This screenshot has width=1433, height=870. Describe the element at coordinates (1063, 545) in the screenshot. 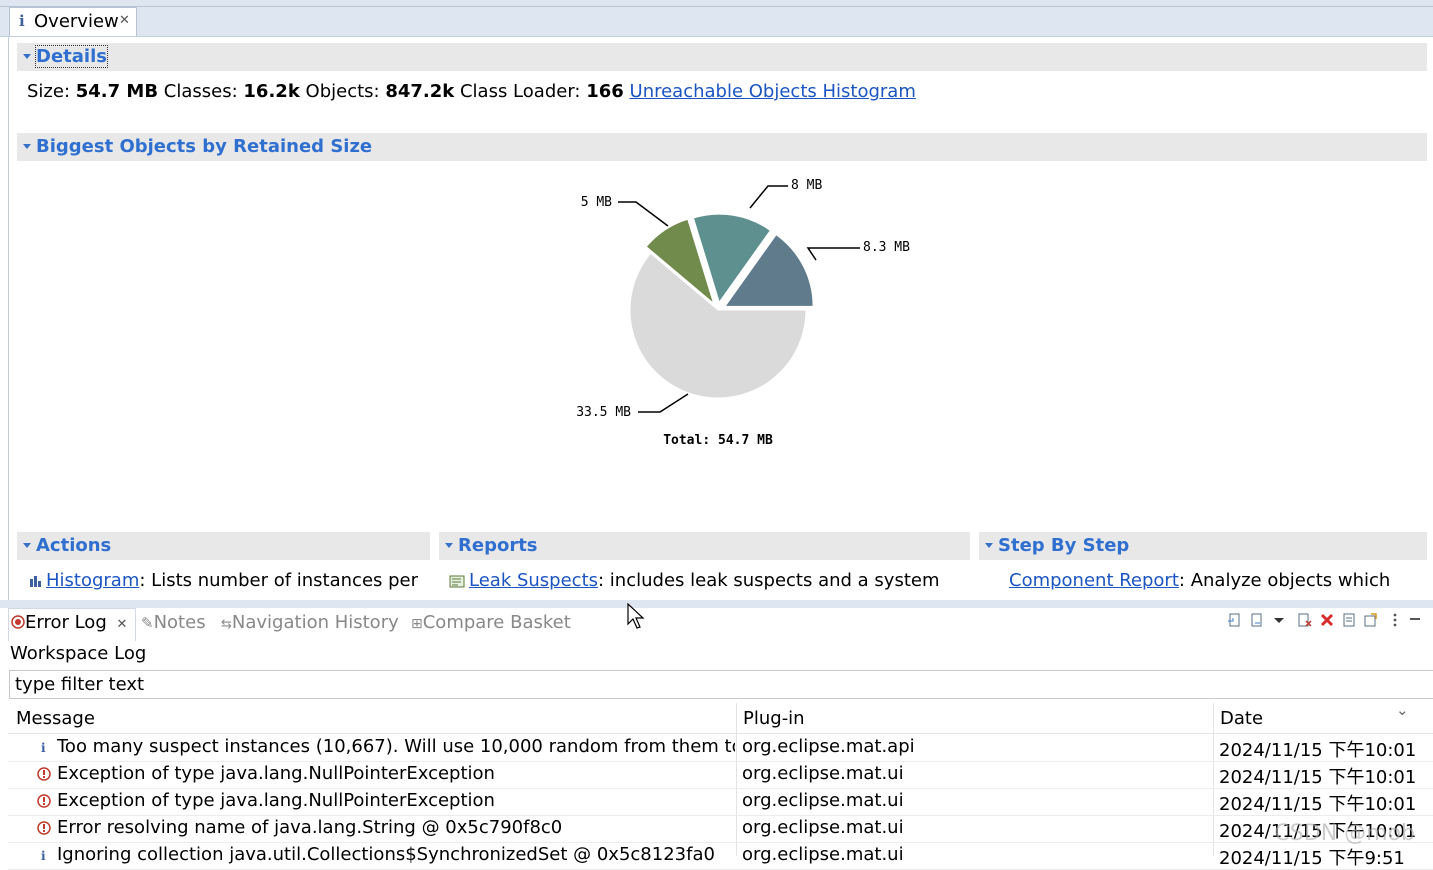

I see `step-by-step-title: Step By Step` at that location.